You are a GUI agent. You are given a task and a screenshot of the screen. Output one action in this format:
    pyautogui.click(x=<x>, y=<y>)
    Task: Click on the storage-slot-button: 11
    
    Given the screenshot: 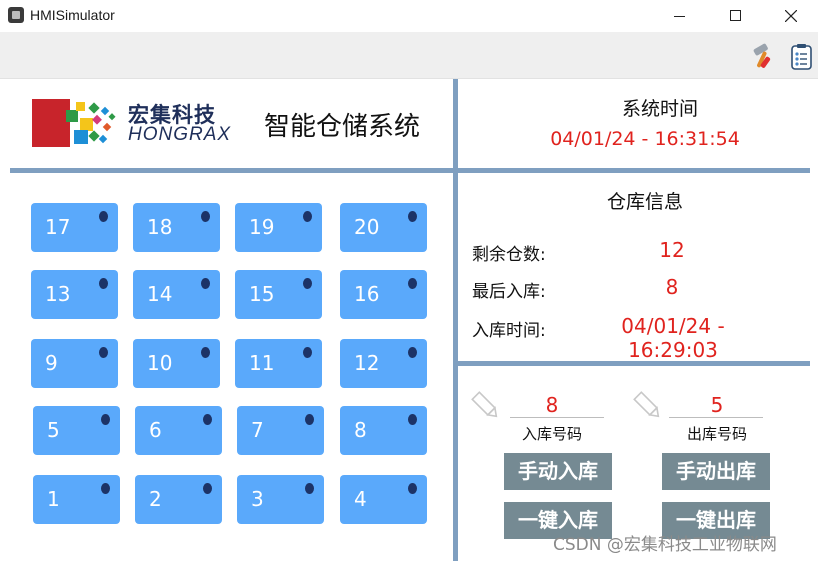 What is the action you would take?
    pyautogui.click(x=278, y=363)
    